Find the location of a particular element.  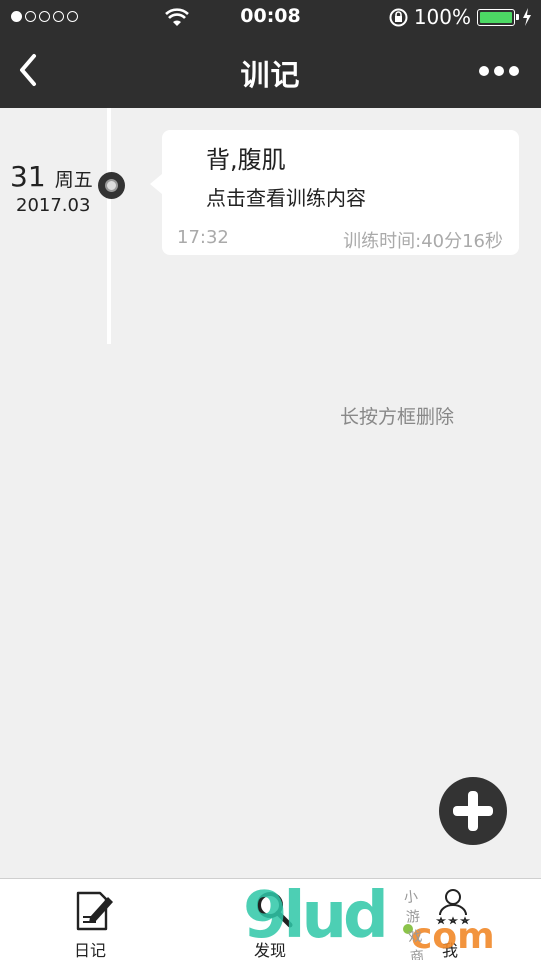

add-entry-button is located at coordinates (473, 811).